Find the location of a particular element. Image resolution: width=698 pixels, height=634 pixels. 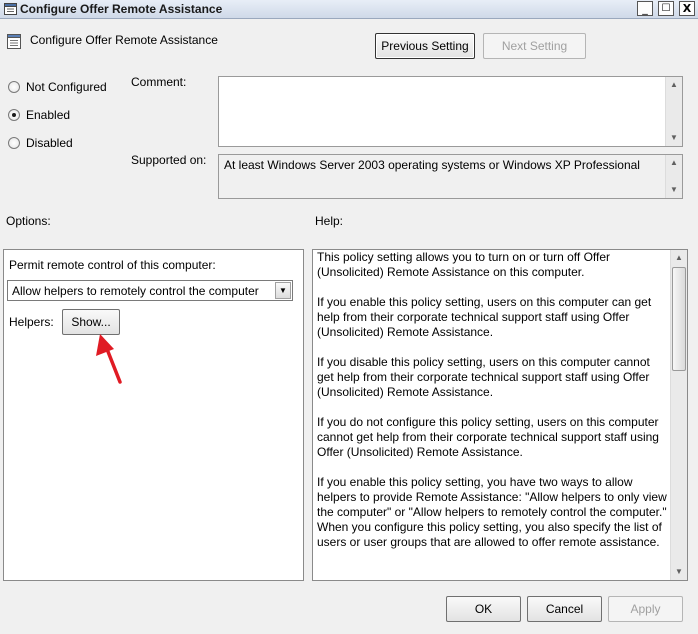

comment-field: ▲ ▼ is located at coordinates (450, 111).